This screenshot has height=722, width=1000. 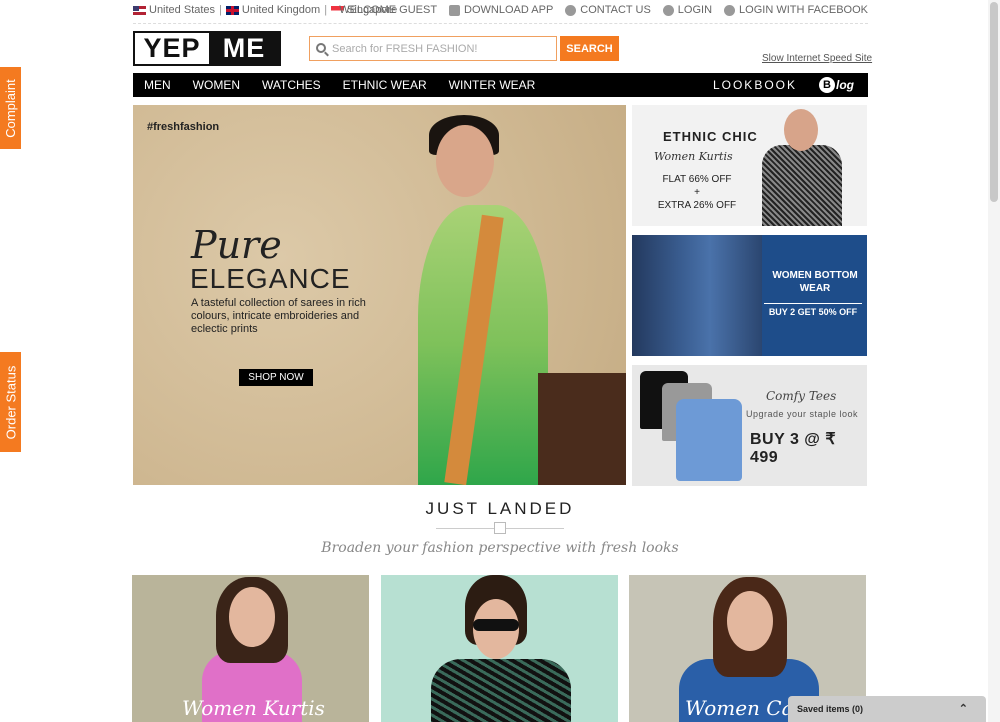 I want to click on nav-watches: WATCHES, so click(x=291, y=85).